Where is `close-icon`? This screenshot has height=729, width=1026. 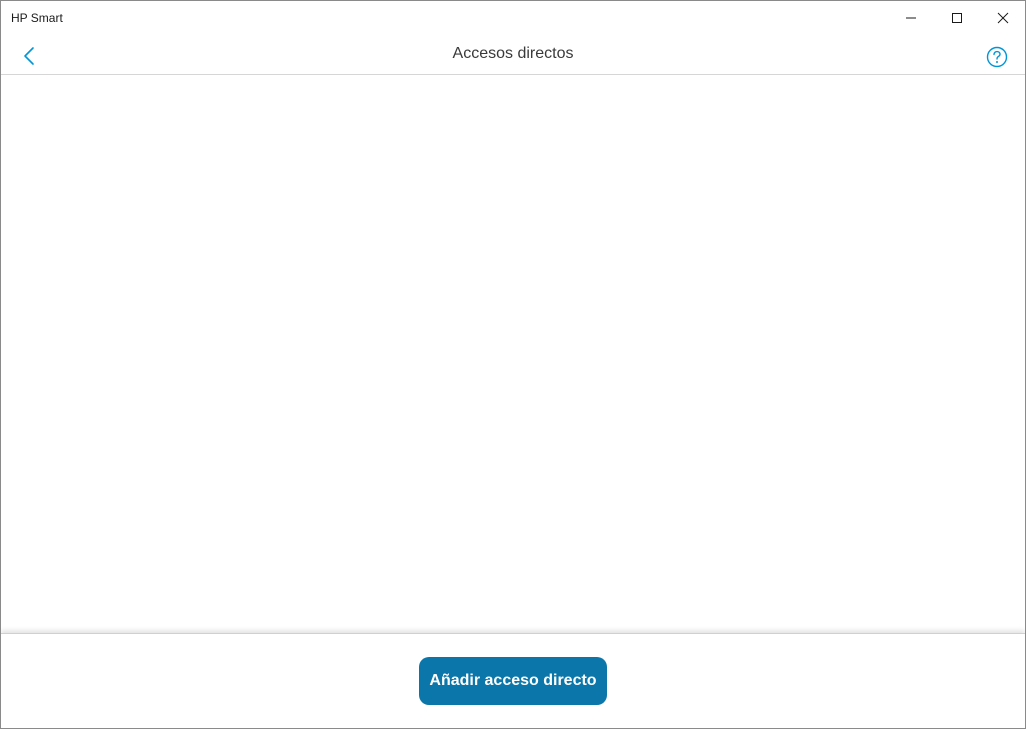
close-icon is located at coordinates (1003, 17).